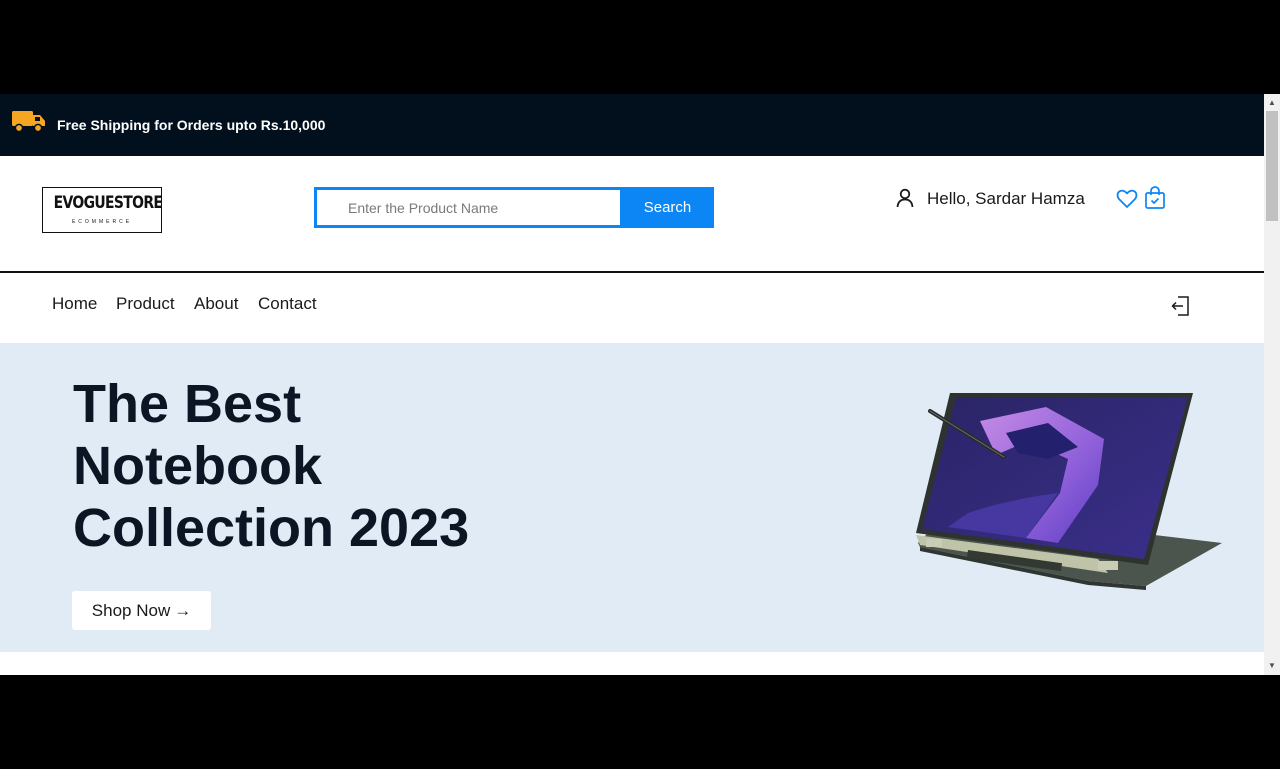 The height and width of the screenshot is (769, 1280). I want to click on nav-contact: Contact, so click(287, 304).